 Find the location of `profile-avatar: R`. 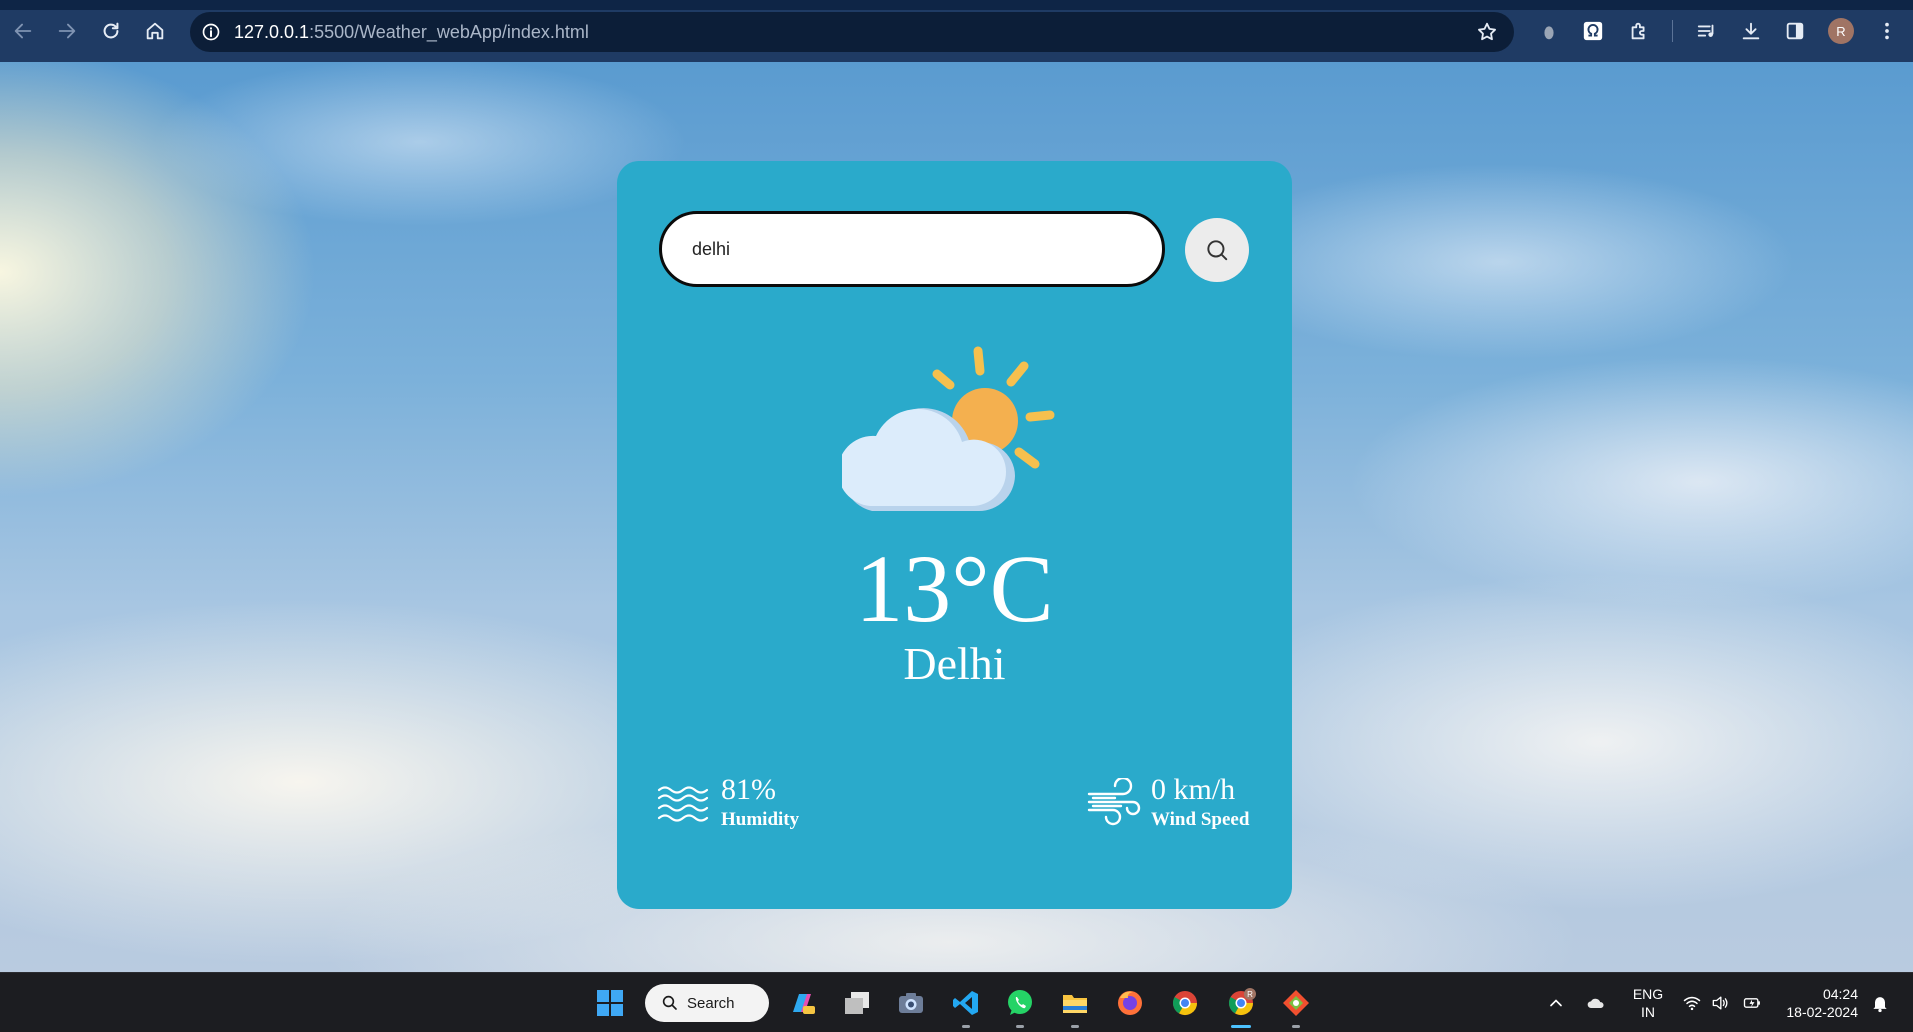

profile-avatar: R is located at coordinates (1841, 31).